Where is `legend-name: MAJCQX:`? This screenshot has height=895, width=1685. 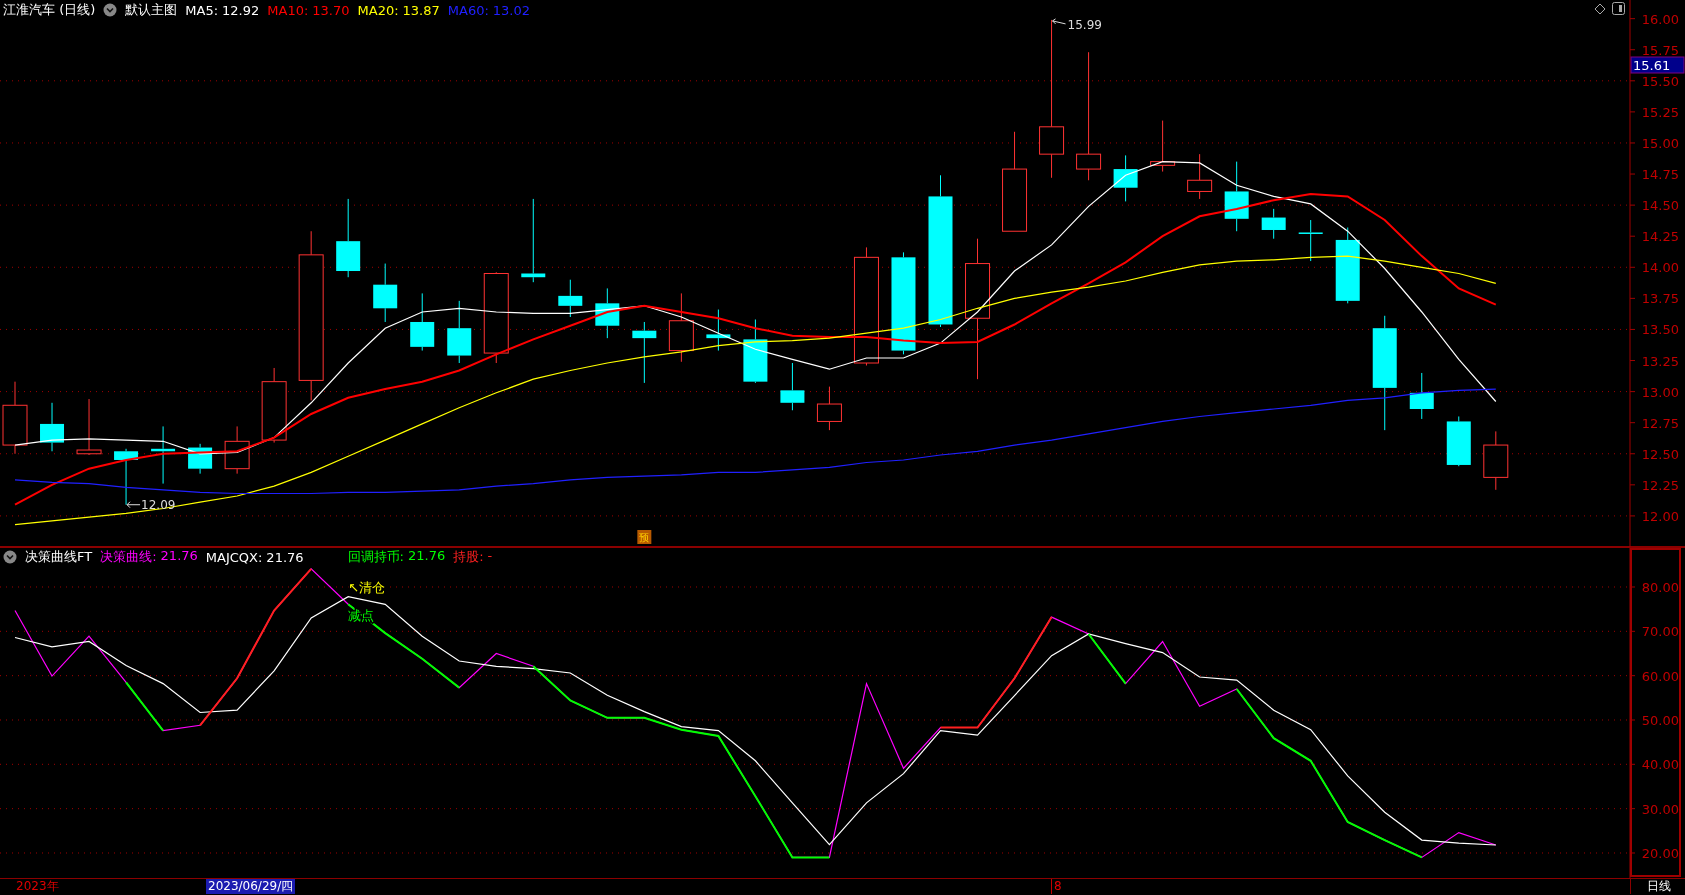 legend-name: MAJCQX: is located at coordinates (234, 557).